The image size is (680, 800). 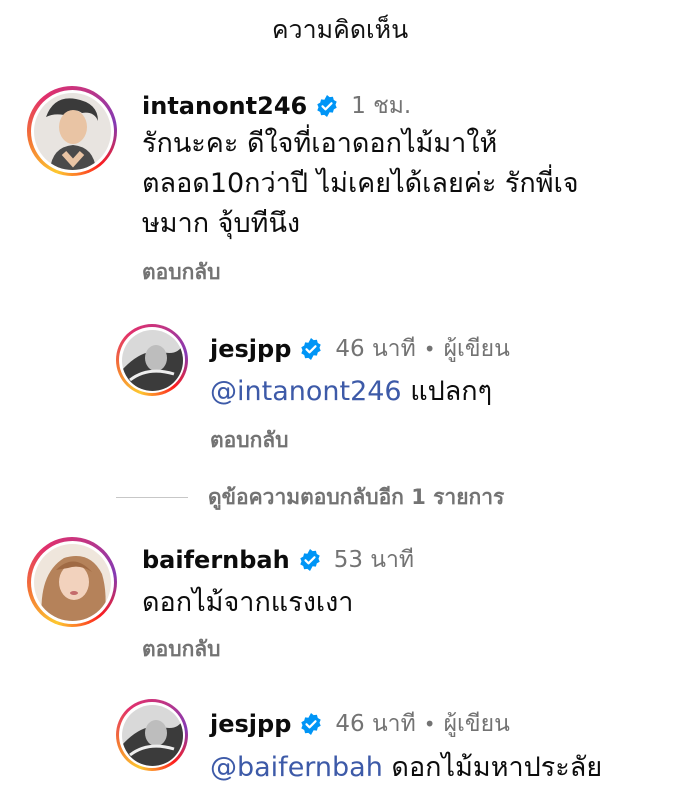 I want to click on comment-text: @intanont246 แปลกๆ, so click(x=351, y=392).